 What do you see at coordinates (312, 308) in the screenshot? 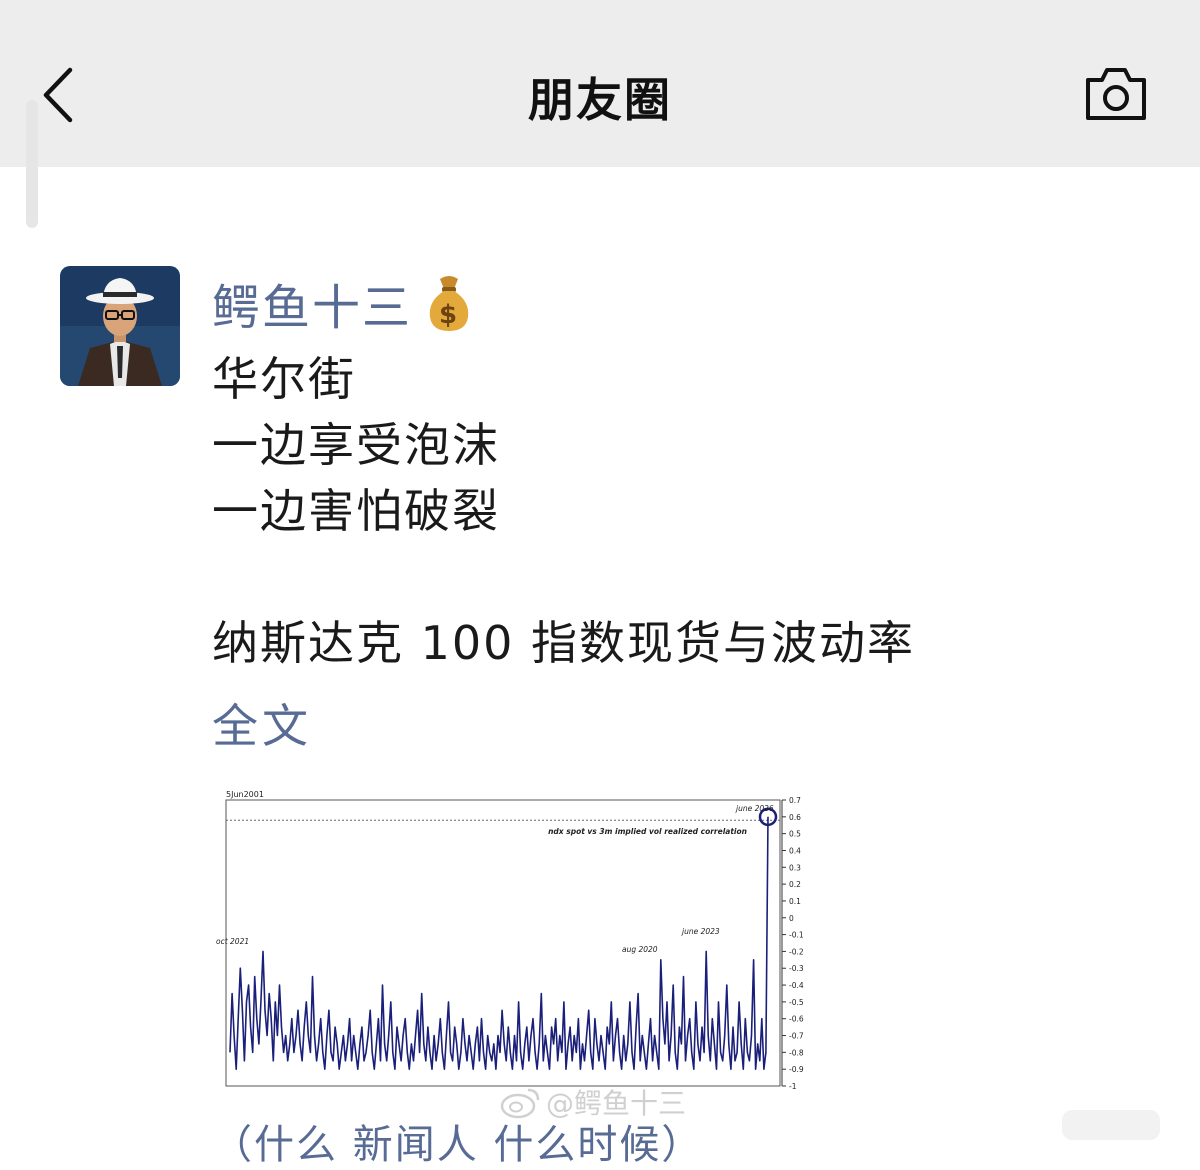
I see `author-name: 鳄鱼十三` at bounding box center [312, 308].